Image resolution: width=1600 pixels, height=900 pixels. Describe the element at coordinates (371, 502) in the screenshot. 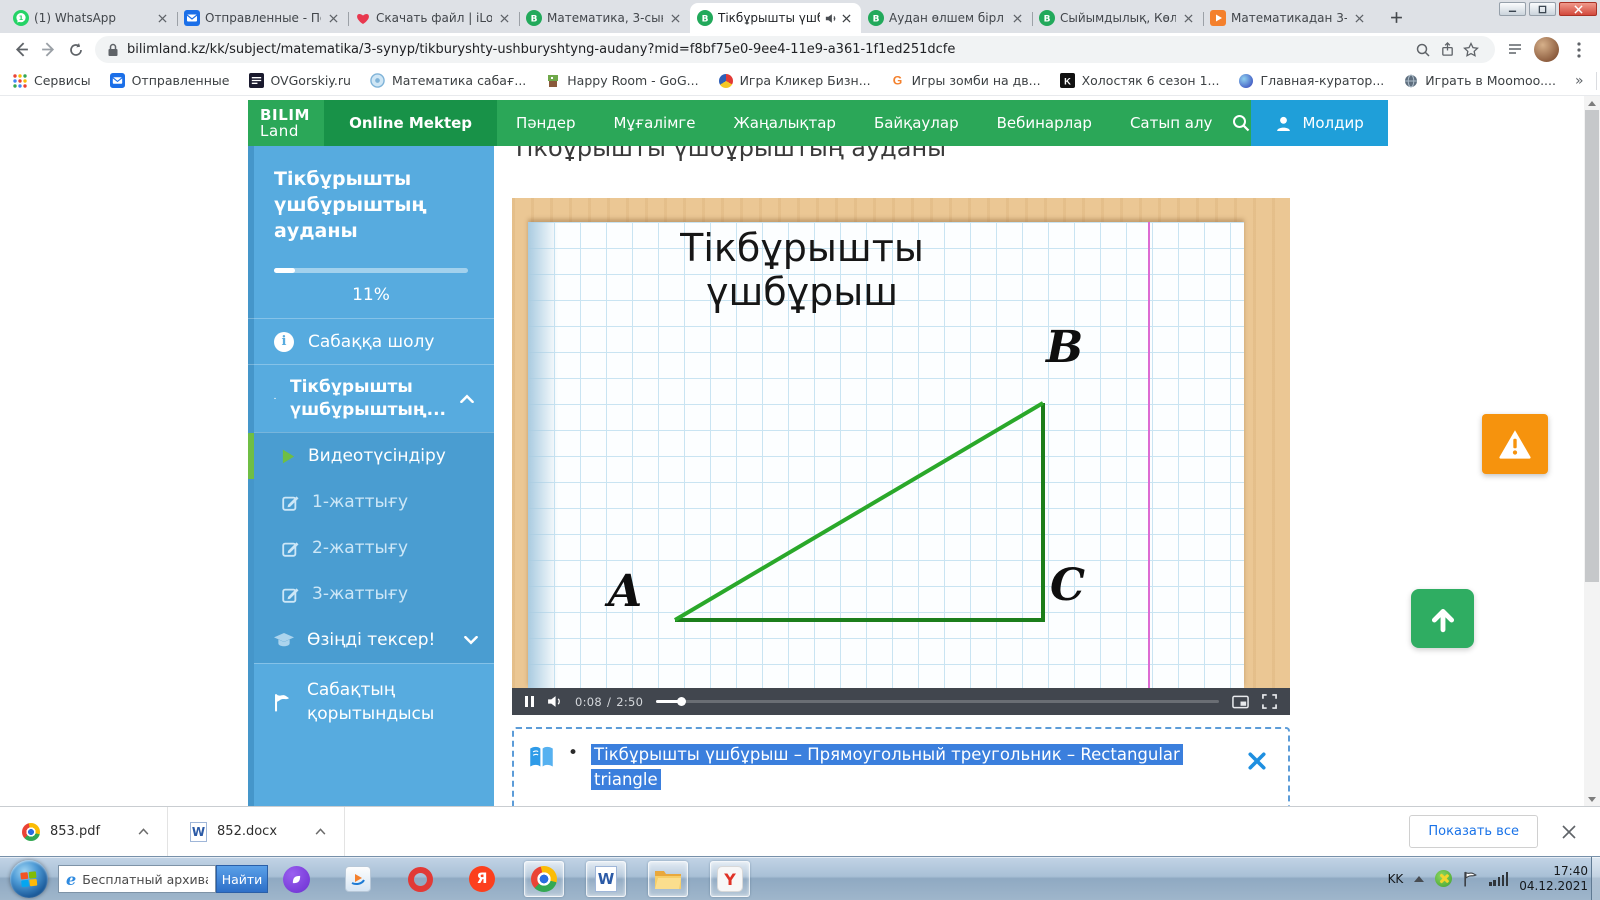

I see `sidebar-item-exercise-1: 1-жаттығу` at that location.